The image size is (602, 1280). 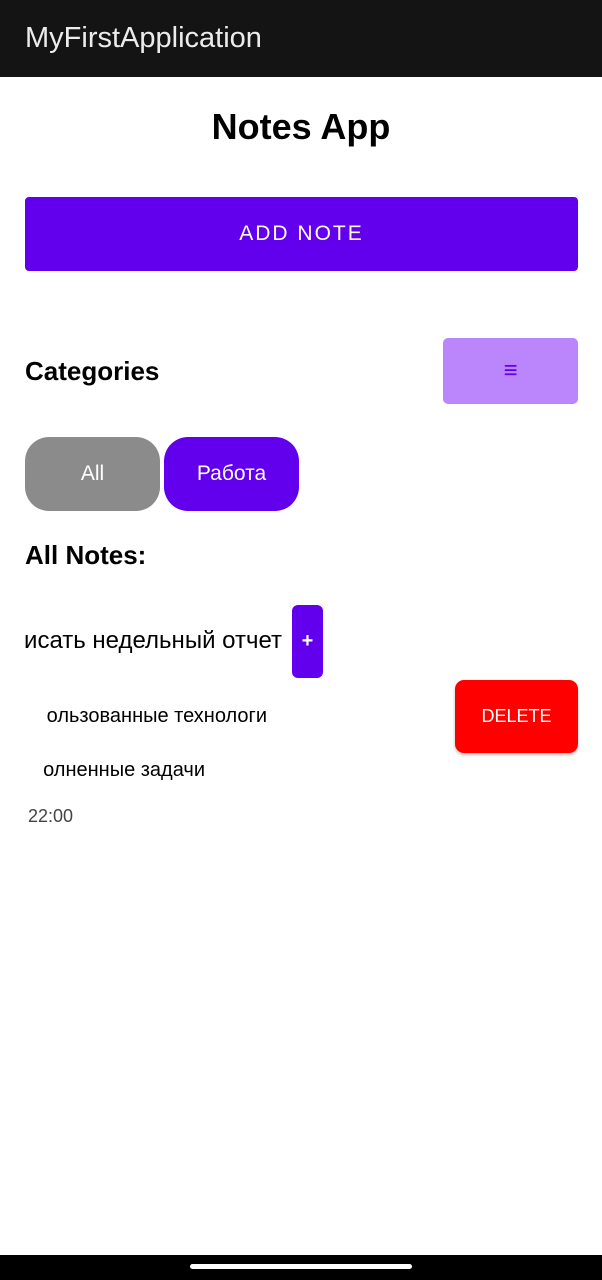 What do you see at coordinates (92, 371) in the screenshot?
I see `categories-heading: Categories` at bounding box center [92, 371].